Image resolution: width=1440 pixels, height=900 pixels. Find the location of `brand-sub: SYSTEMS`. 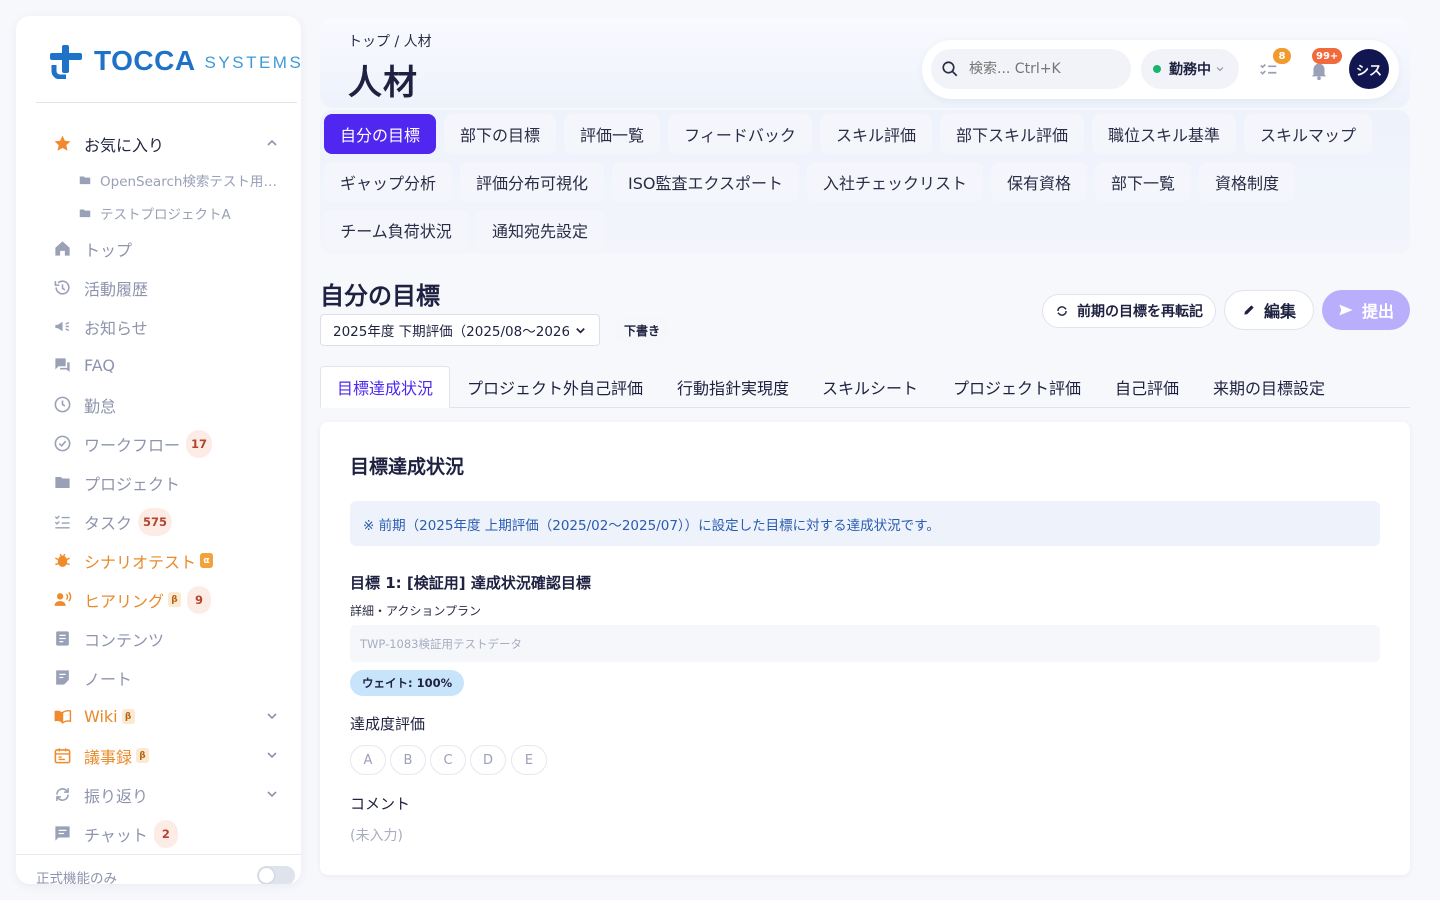

brand-sub: SYSTEMS is located at coordinates (252, 62).